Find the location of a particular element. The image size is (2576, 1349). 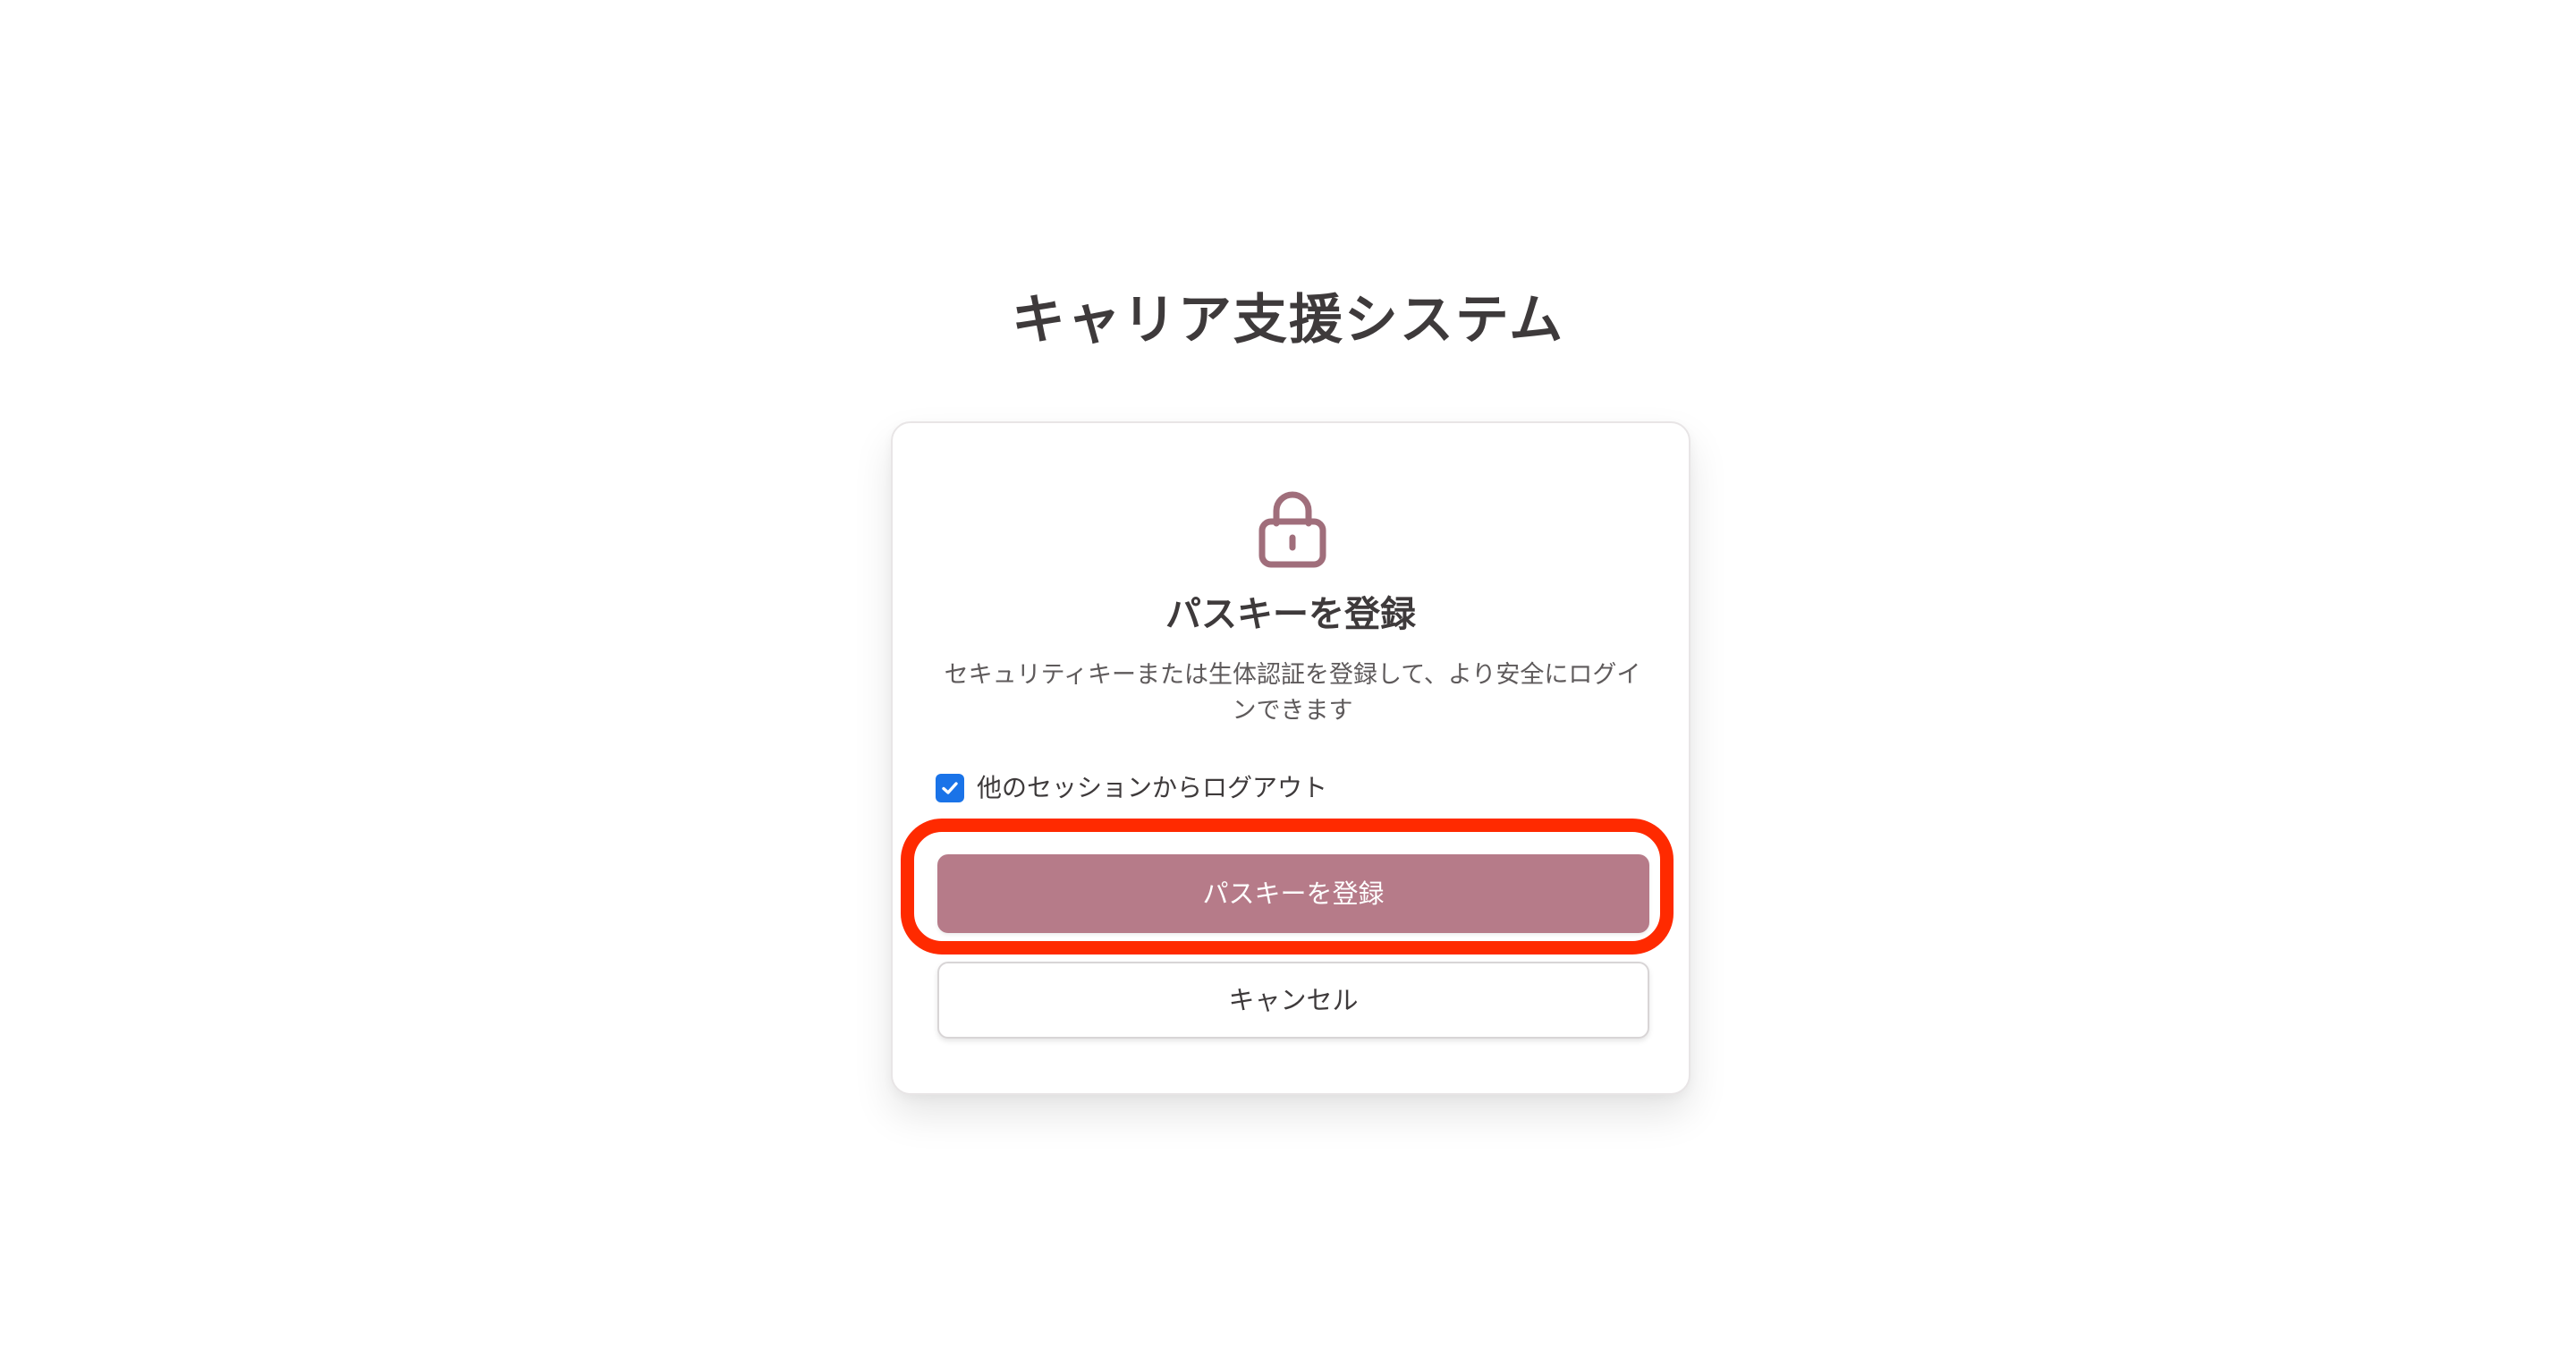

logout-other-sessions-label: 他のセッションからログアウト is located at coordinates (1152, 787).